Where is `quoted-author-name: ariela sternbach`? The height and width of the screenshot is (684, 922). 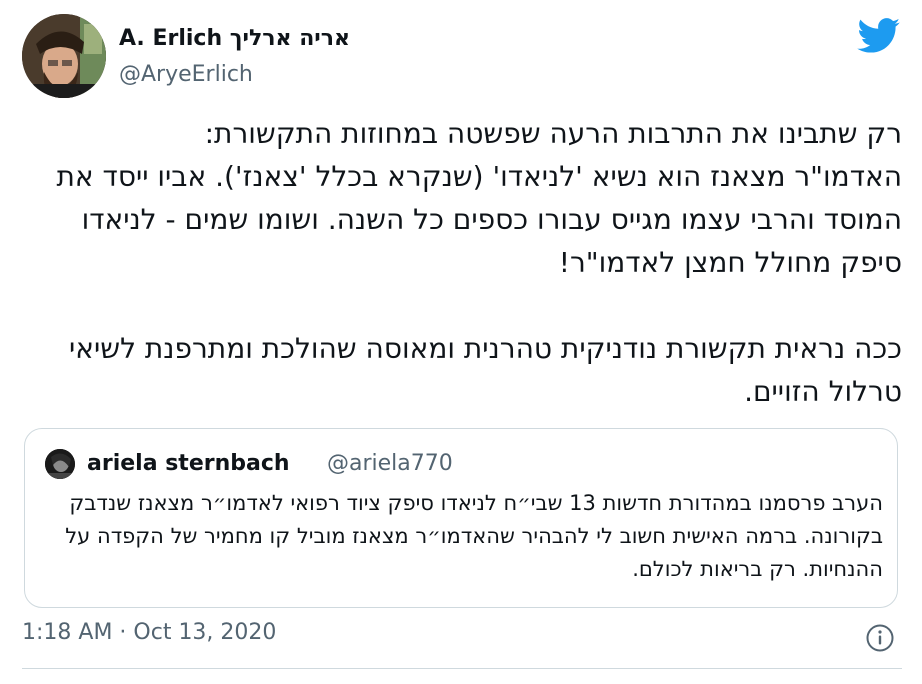 quoted-author-name: ariela sternbach is located at coordinates (188, 463).